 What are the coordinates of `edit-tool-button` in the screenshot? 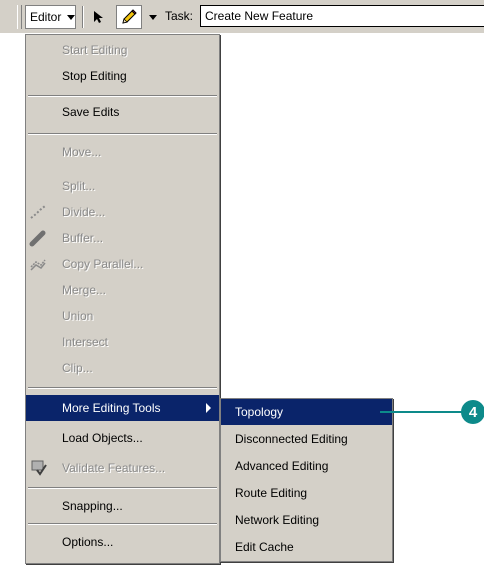 It's located at (98, 17).